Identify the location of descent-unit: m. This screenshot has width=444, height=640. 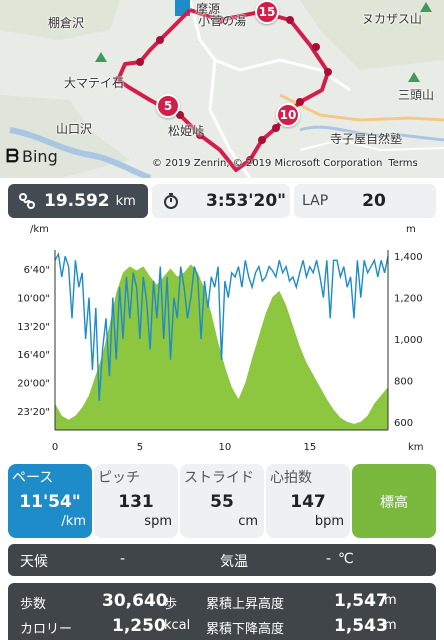
(390, 625).